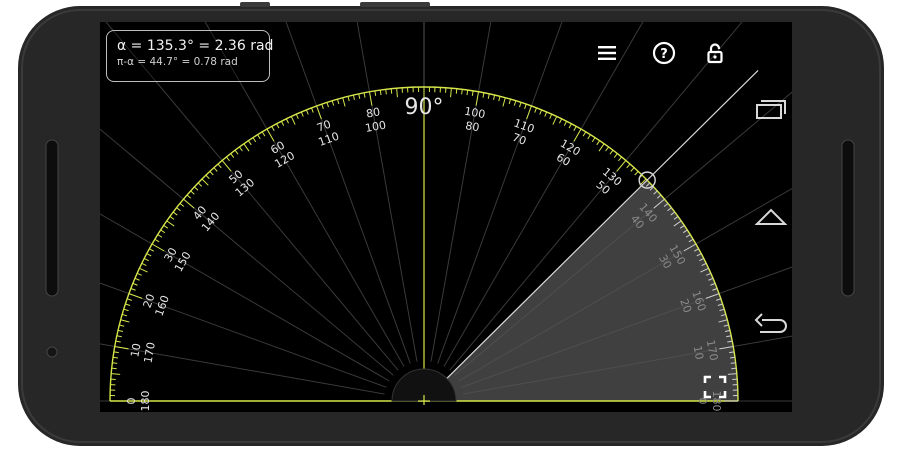  Describe the element at coordinates (607, 53) in the screenshot. I see `menu-icon` at that location.